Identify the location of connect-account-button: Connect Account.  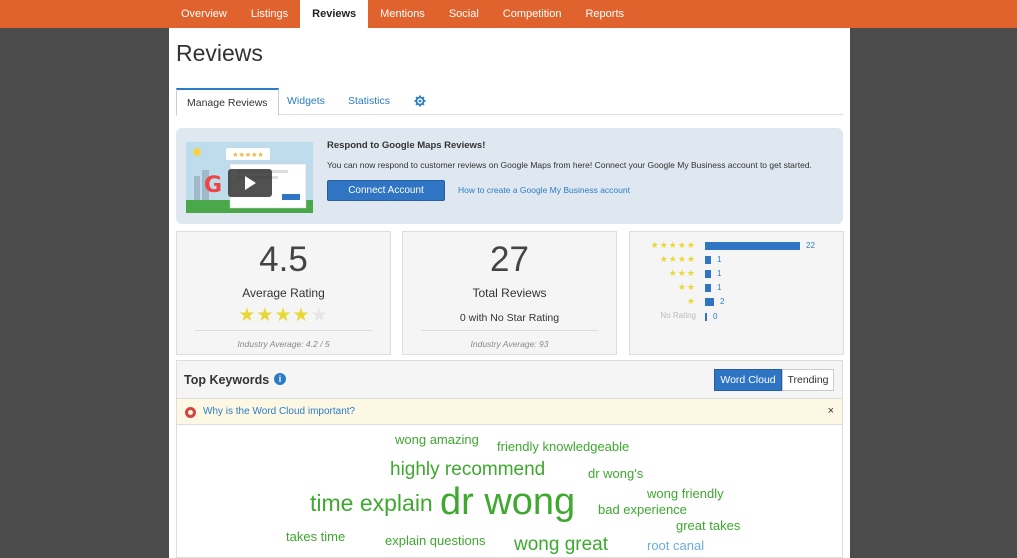
(386, 190).